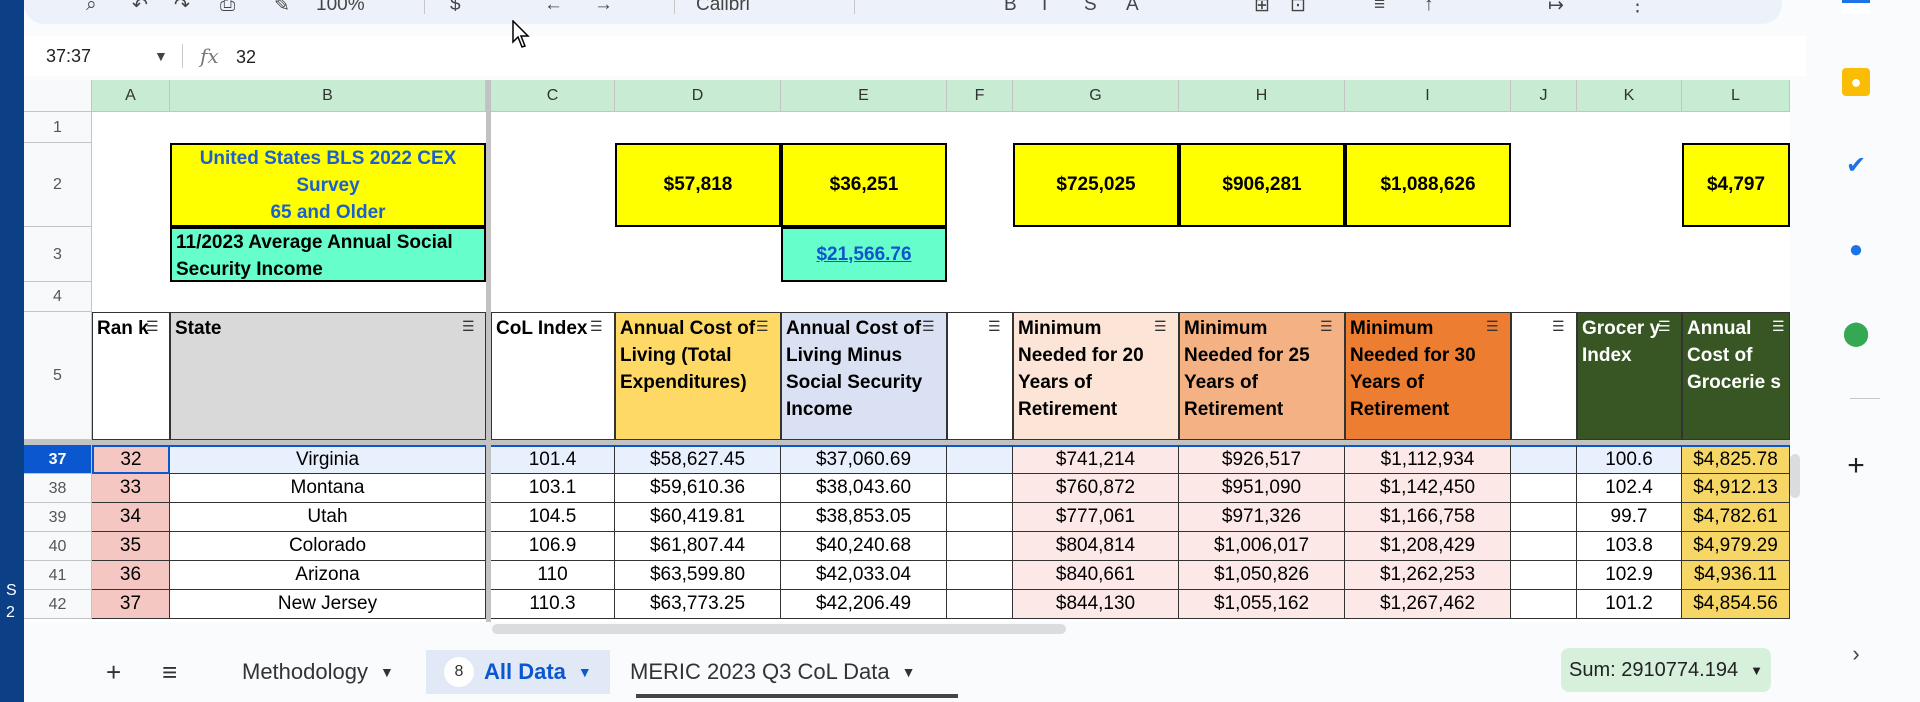  I want to click on all-sheets-button: ≡, so click(169, 672).